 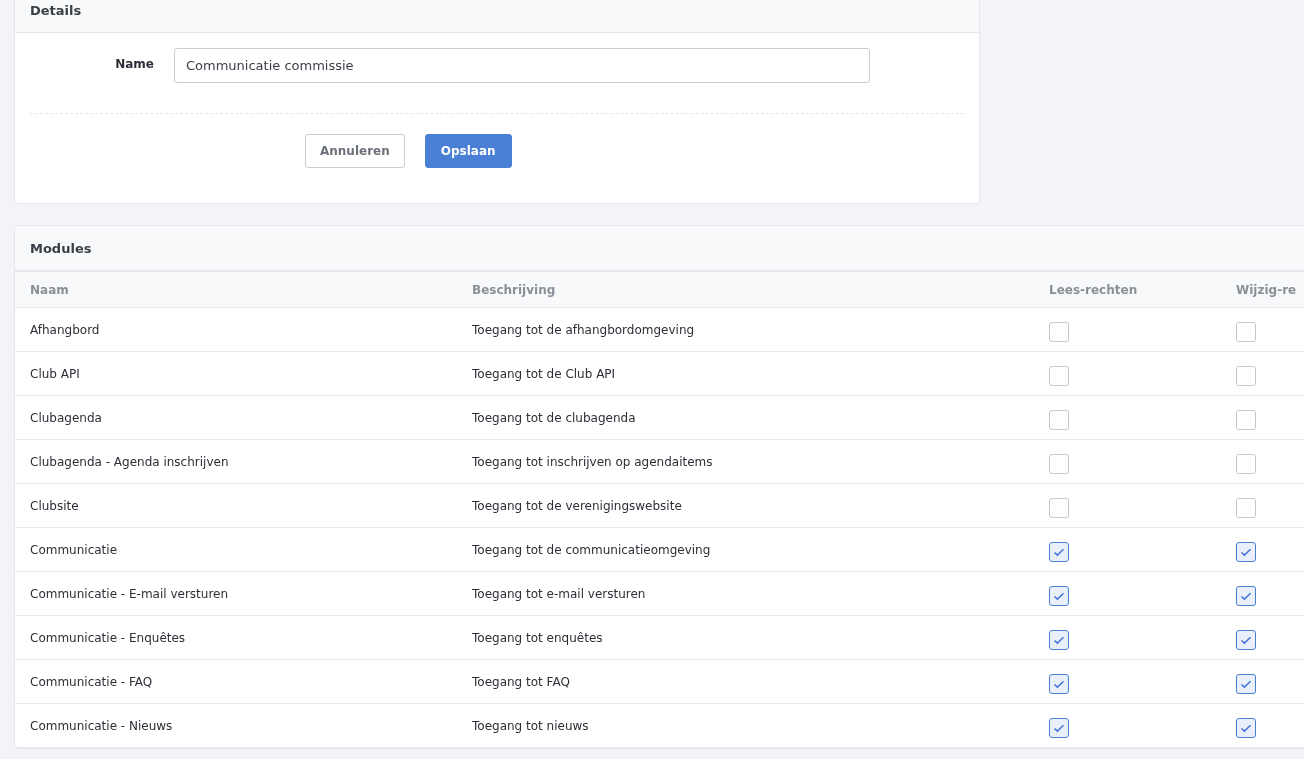 I want to click on table-cell-text: Toegang tot e-mail versturen, so click(x=559, y=593).